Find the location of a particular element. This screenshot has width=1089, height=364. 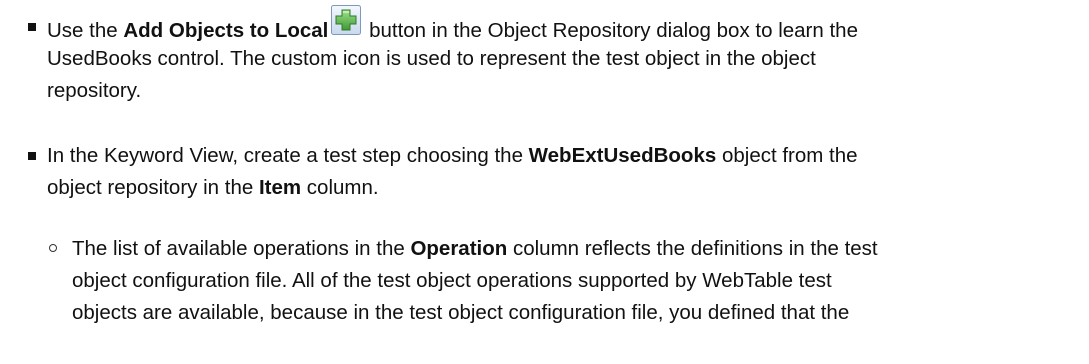

bold-run-webextusedbooks: WebExtUsedBooks is located at coordinates (622, 155).